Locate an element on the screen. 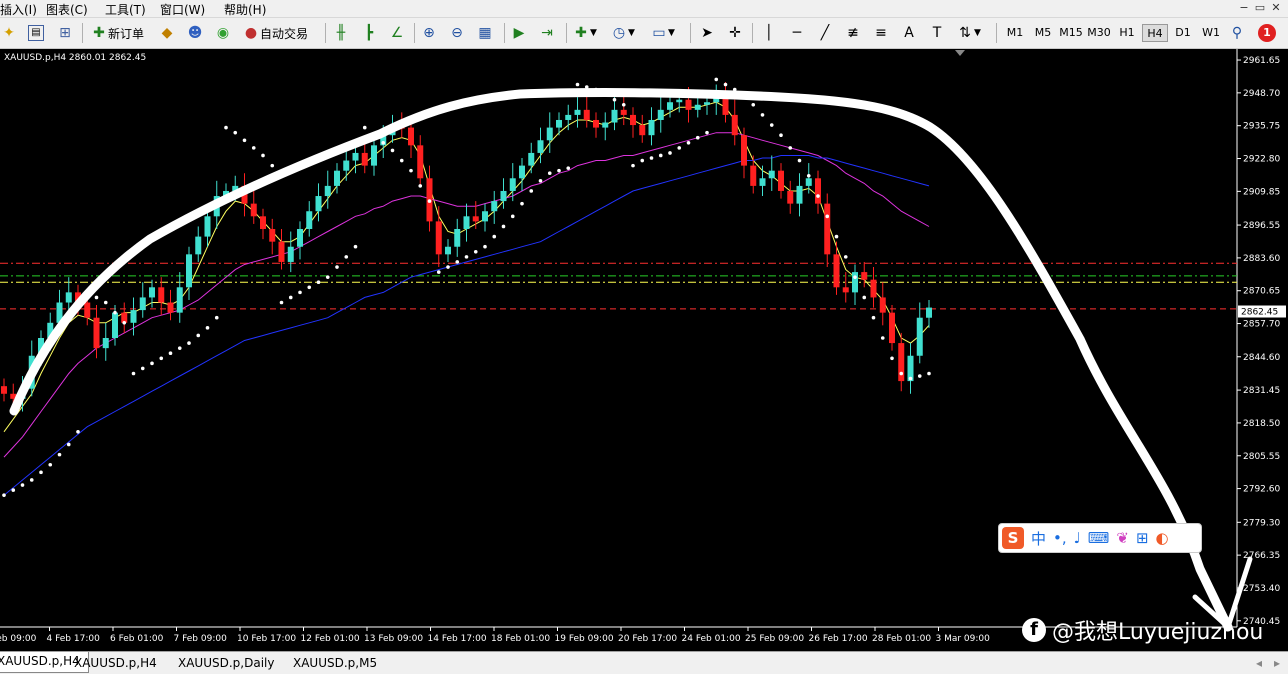 This screenshot has width=1288, height=674. timeframe-m5: M5 is located at coordinates (1043, 33).